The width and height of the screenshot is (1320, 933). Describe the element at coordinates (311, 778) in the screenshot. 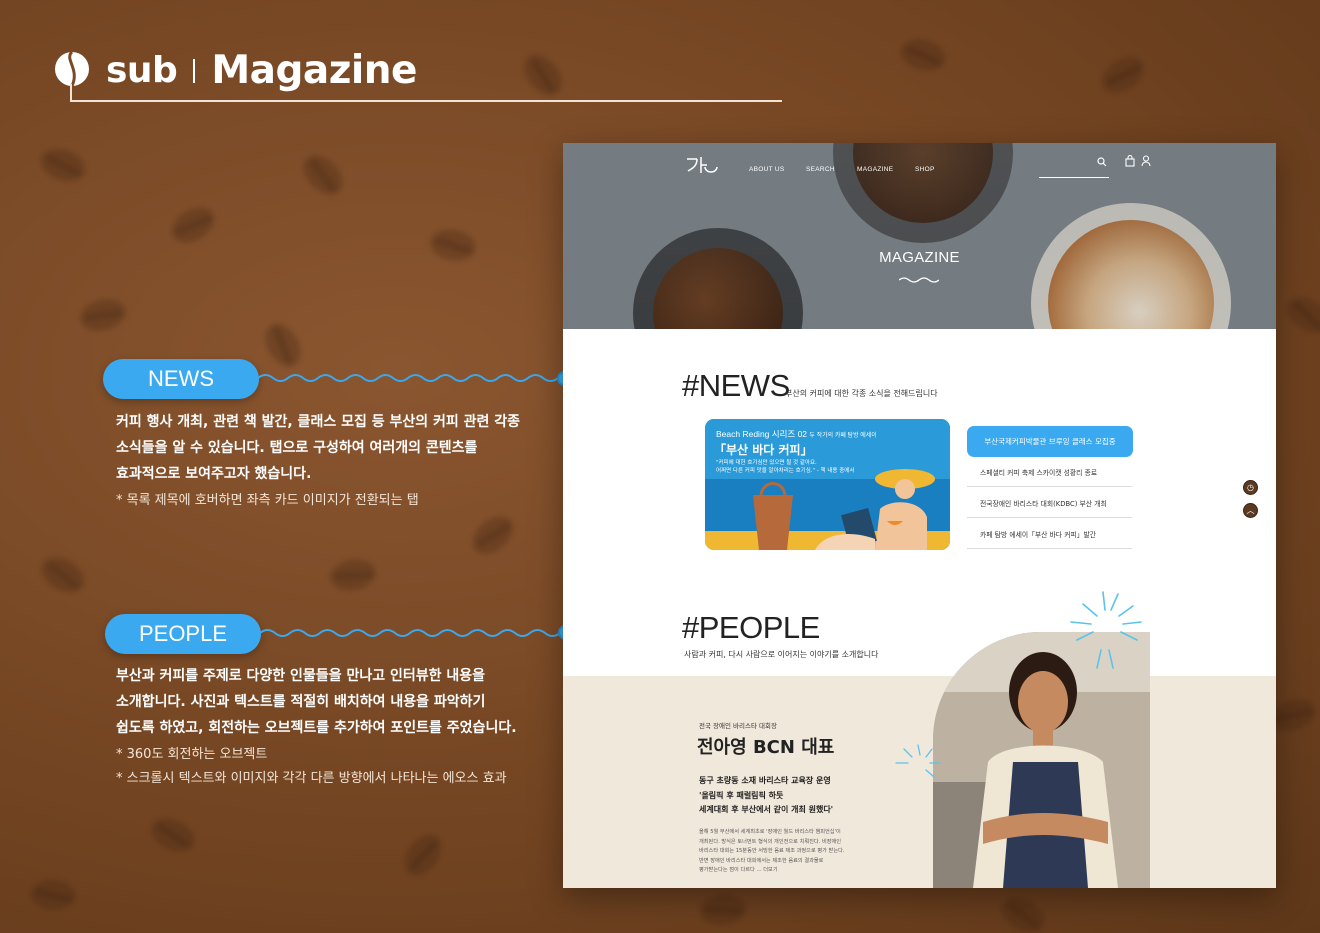

I see `people-note-scroll: * 스크롤시 텍스트와 이미지와 각각 다른 방향에서 나타나는 에오스 효과` at that location.